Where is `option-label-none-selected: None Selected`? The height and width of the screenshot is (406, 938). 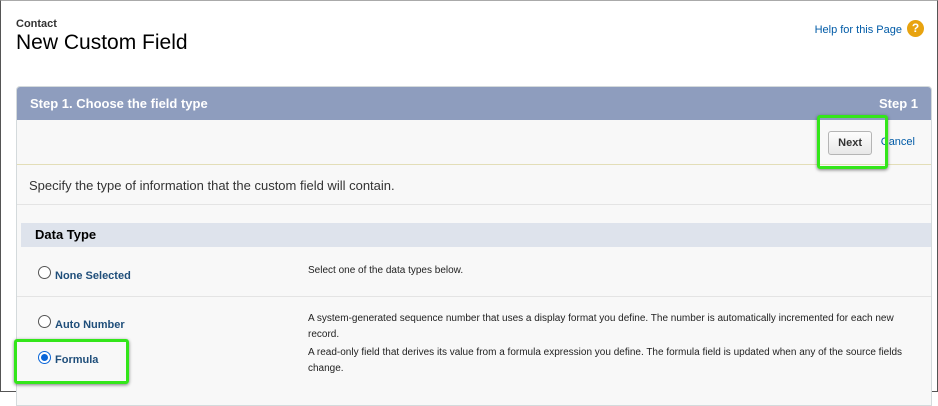 option-label-none-selected: None Selected is located at coordinates (93, 276).